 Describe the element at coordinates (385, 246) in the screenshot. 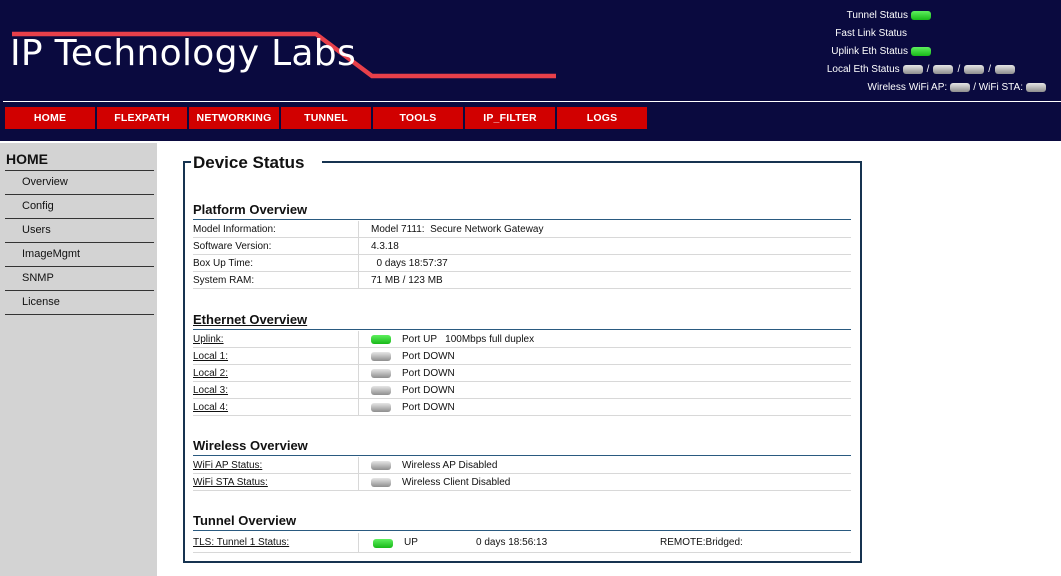

I see `software-version-value: 4.3.18` at that location.